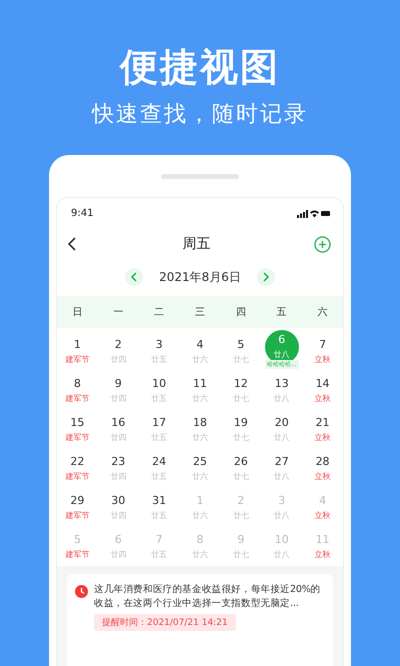 The width and height of the screenshot is (400, 666). Describe the element at coordinates (241, 391) in the screenshot. I see `calendar-day: 12 廿七` at that location.